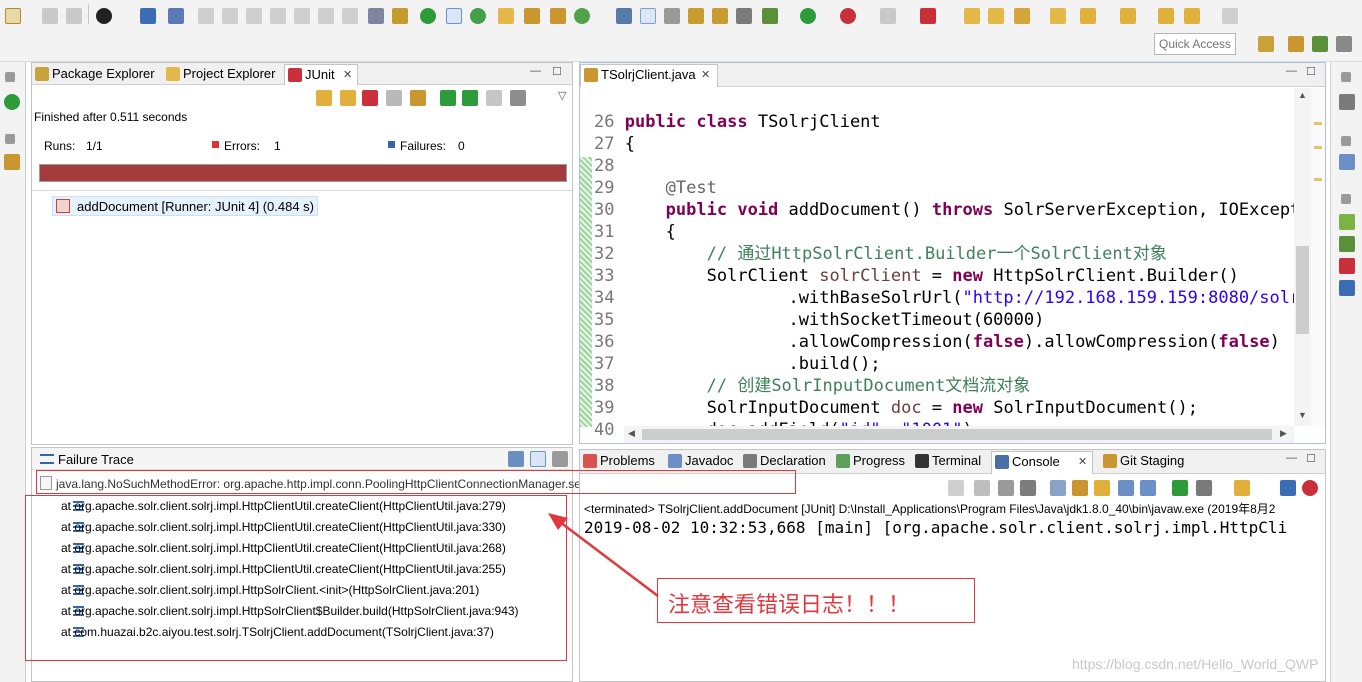 This screenshot has width=1362, height=682. Describe the element at coordinates (148, 16) in the screenshot. I see `terminal-icon` at that location.